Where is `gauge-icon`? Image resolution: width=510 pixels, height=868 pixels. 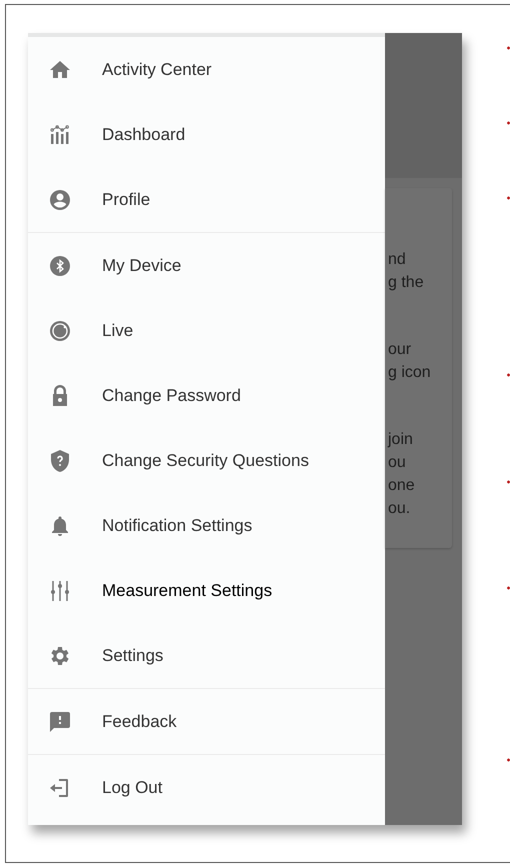 gauge-icon is located at coordinates (60, 330).